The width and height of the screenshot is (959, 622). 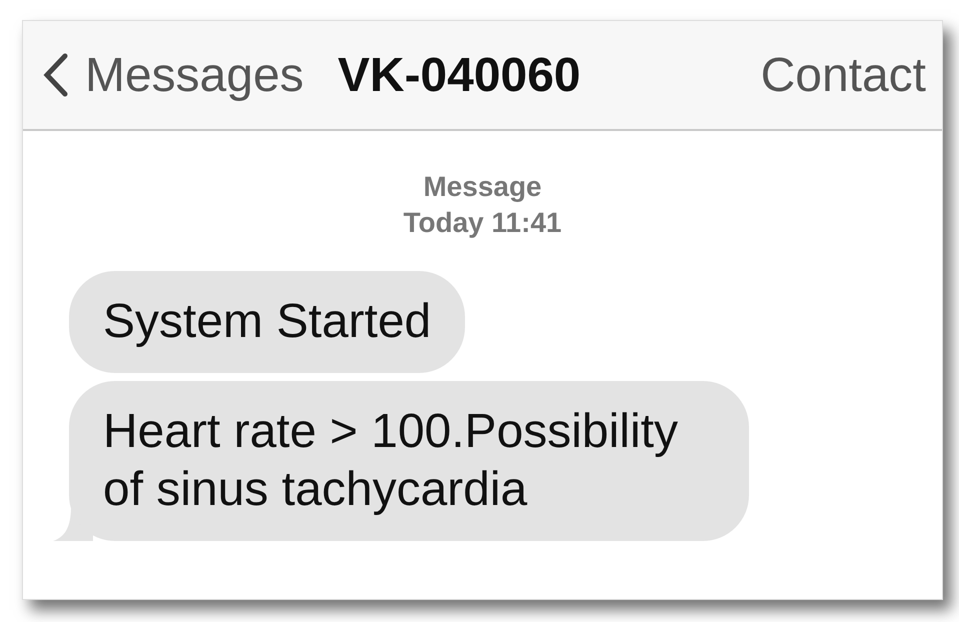 I want to click on message-bubble: System Started, so click(x=267, y=322).